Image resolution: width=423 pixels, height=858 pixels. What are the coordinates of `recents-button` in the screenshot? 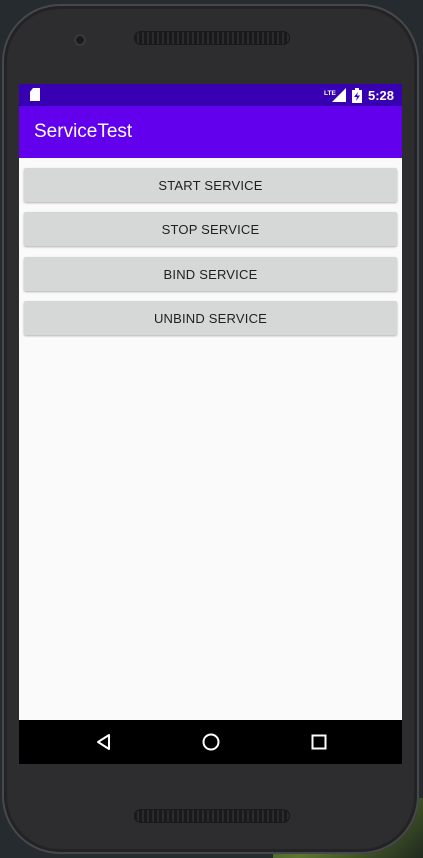 It's located at (319, 742).